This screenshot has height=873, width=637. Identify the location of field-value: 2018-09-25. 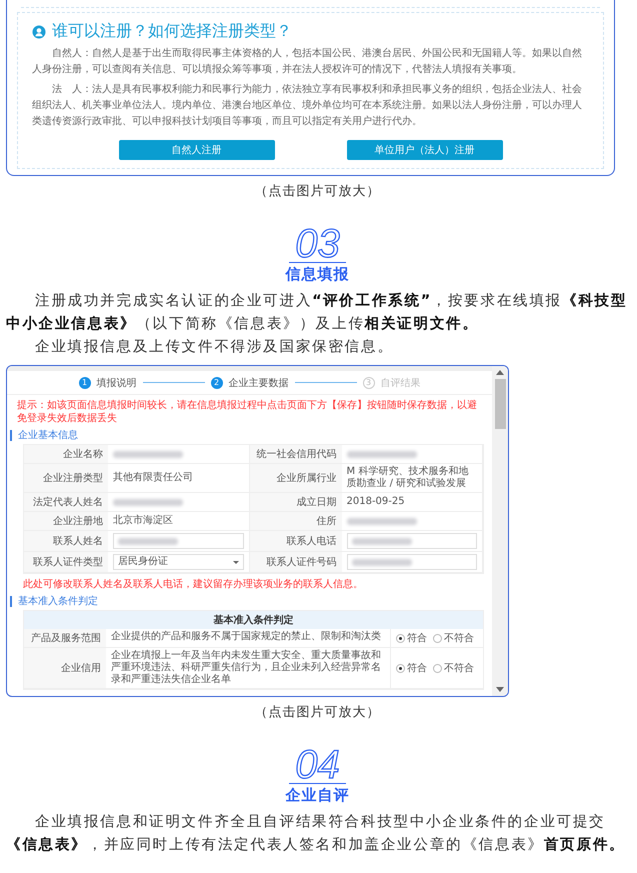
(375, 502).